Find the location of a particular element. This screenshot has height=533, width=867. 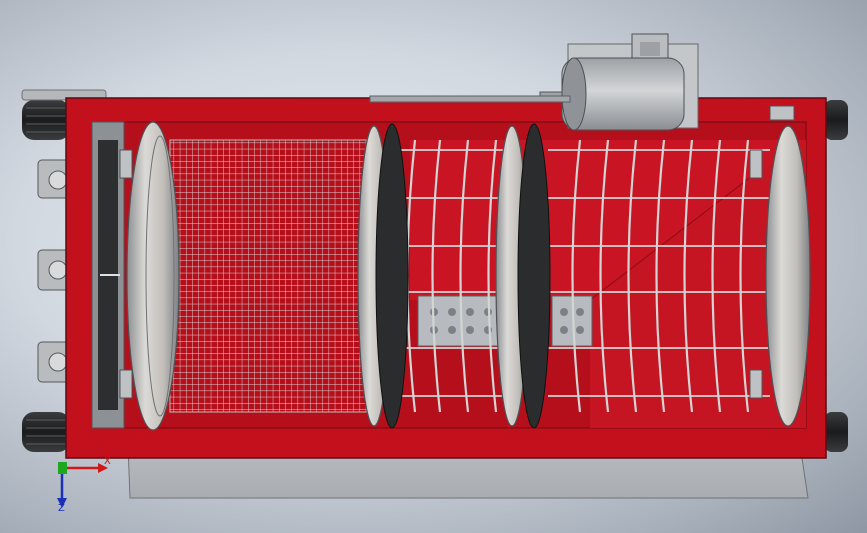

drive-motor is located at coordinates (619, 82).